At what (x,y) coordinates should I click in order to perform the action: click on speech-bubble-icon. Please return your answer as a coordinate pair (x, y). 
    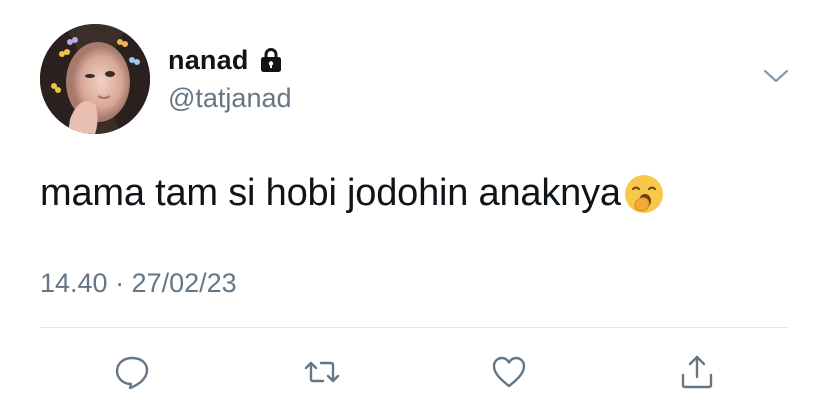
    Looking at the image, I should click on (132, 373).